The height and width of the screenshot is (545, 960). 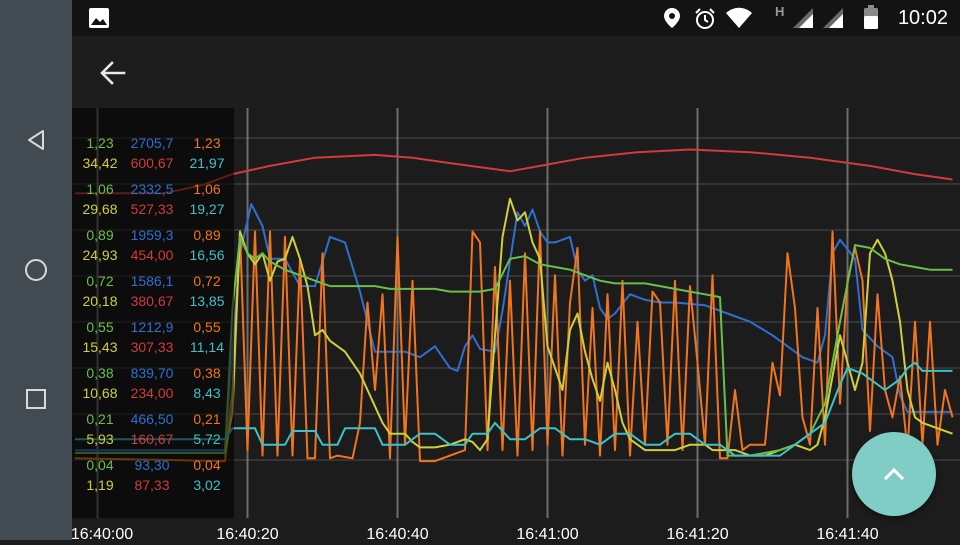 I want to click on y-tick-label: 2332,5, so click(x=152, y=189).